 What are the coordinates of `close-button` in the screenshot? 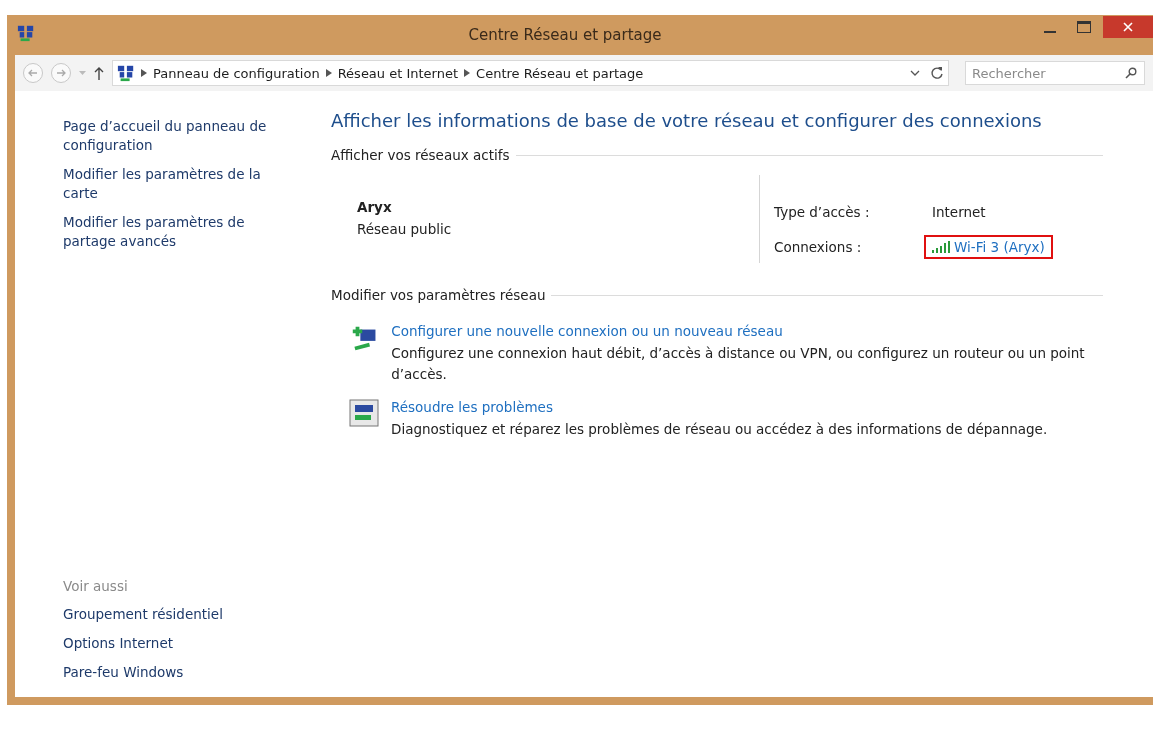 It's located at (1128, 27).